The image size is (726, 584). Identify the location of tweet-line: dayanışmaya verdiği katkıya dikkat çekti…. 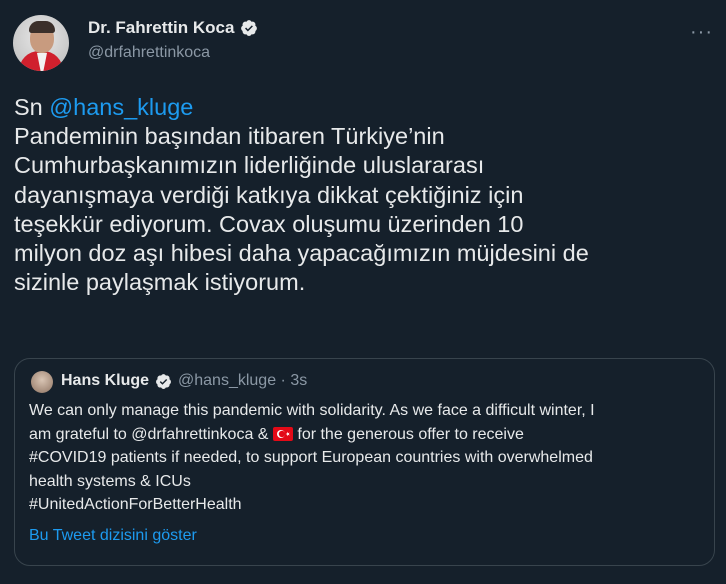
(269, 194).